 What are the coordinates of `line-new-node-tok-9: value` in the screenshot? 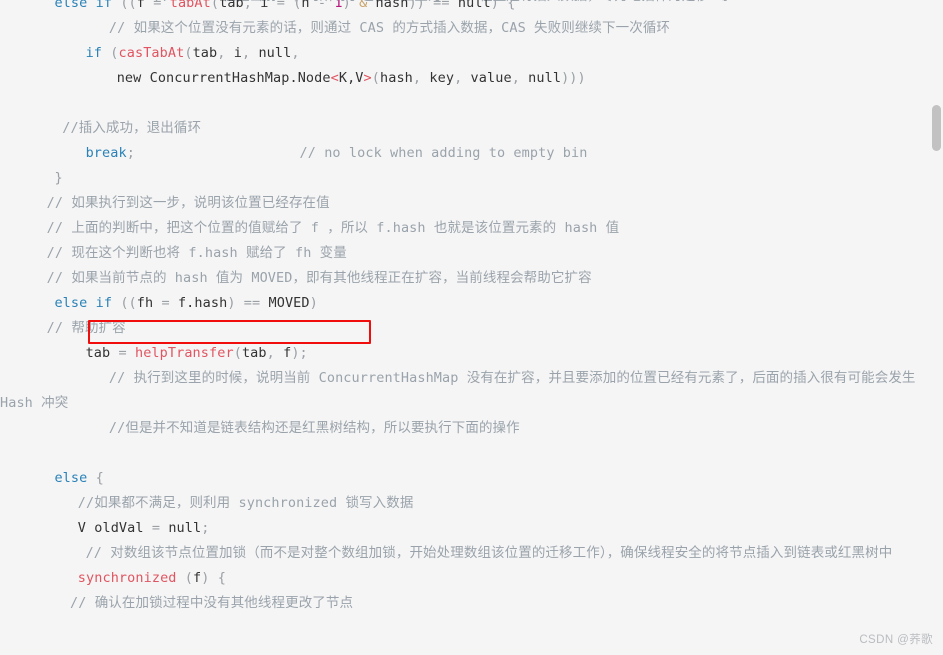 It's located at (491, 78).